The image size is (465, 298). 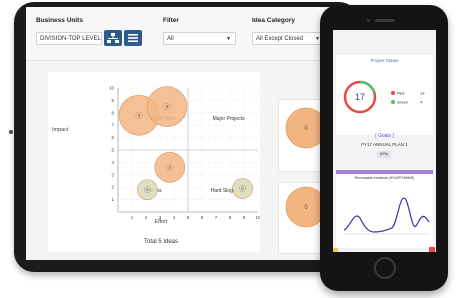 What do you see at coordinates (367, 86) in the screenshot?
I see `status-donut-green` at bounding box center [367, 86].